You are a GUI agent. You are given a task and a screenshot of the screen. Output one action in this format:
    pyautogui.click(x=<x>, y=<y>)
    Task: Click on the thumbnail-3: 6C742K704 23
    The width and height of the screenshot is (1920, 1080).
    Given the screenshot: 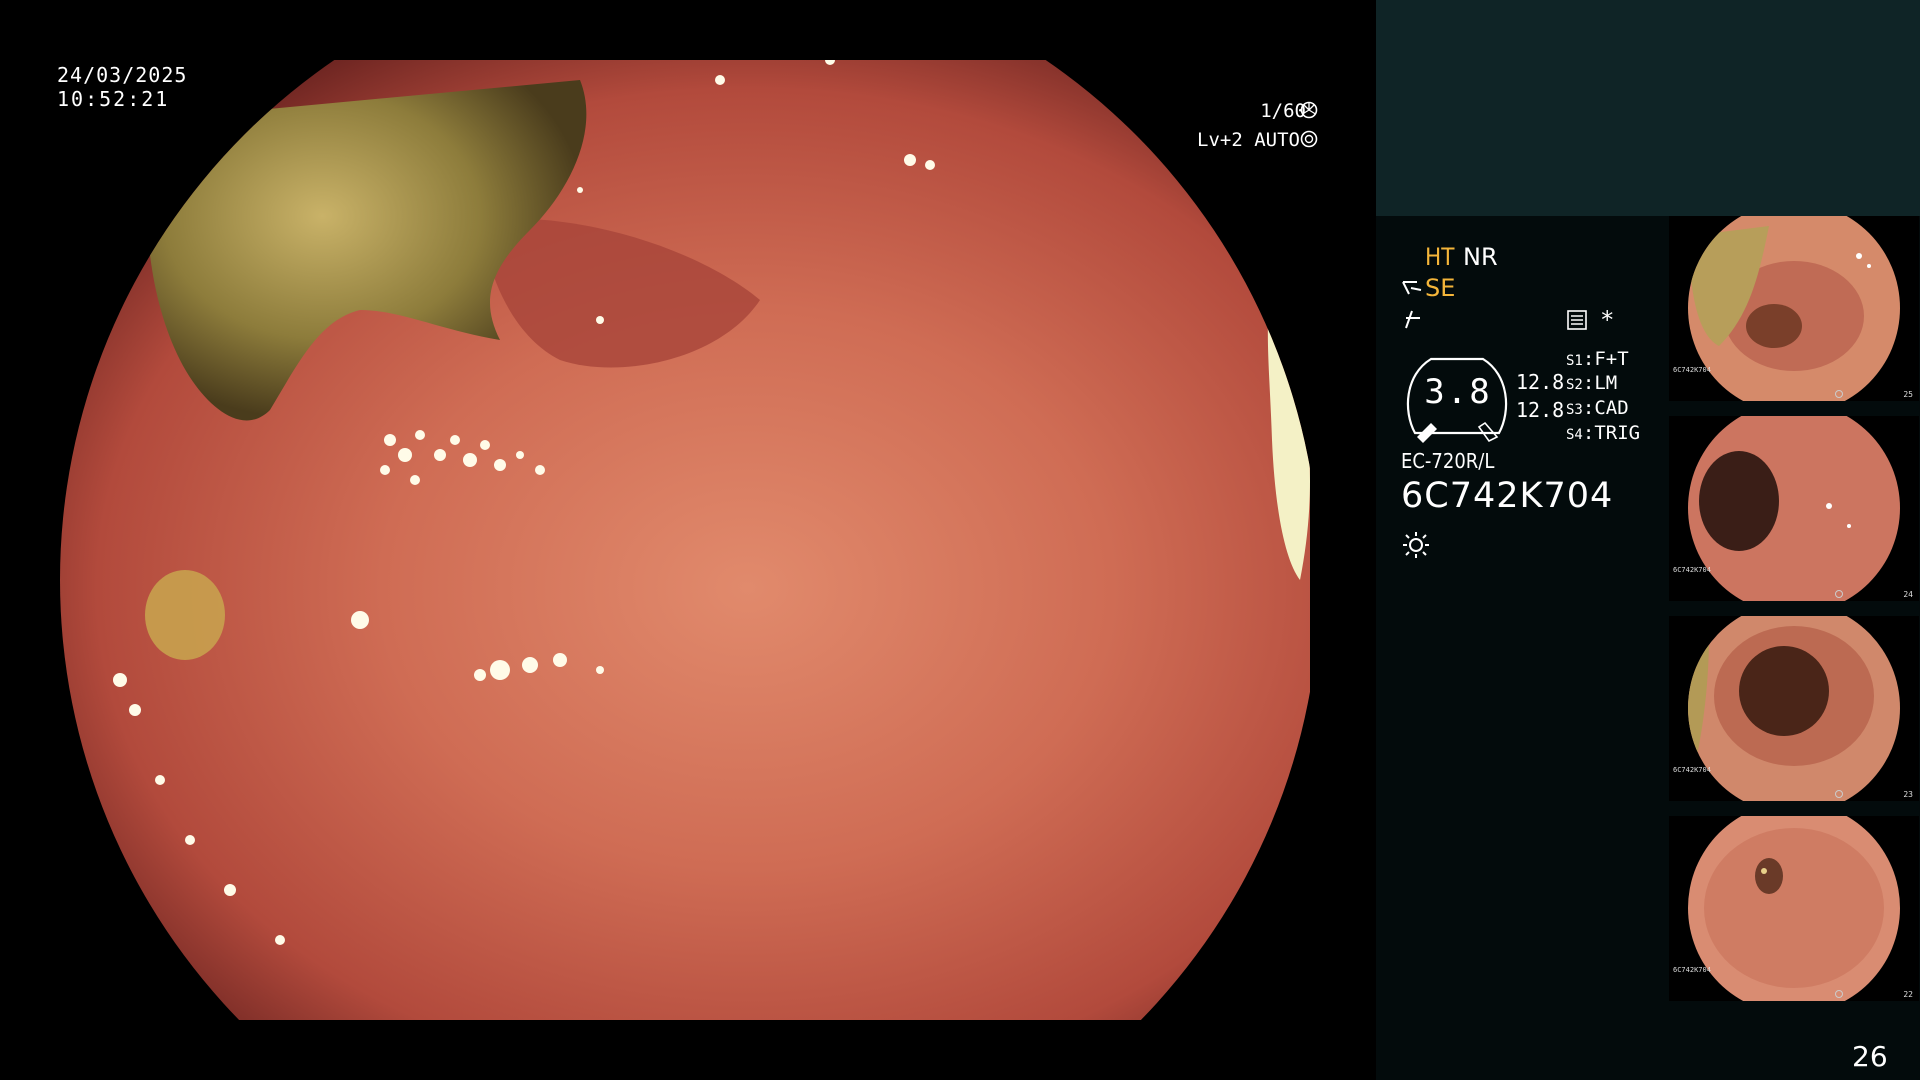 What is the action you would take?
    pyautogui.click(x=1794, y=708)
    